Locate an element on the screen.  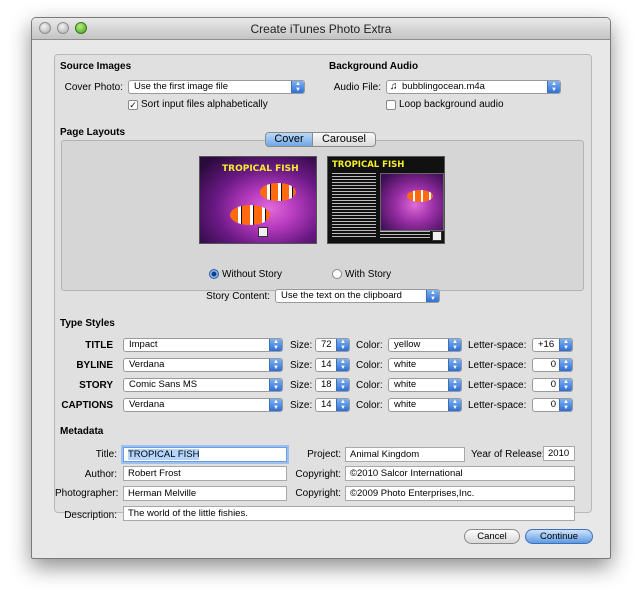
music-note-icon: ♫ is located at coordinates (394, 86).